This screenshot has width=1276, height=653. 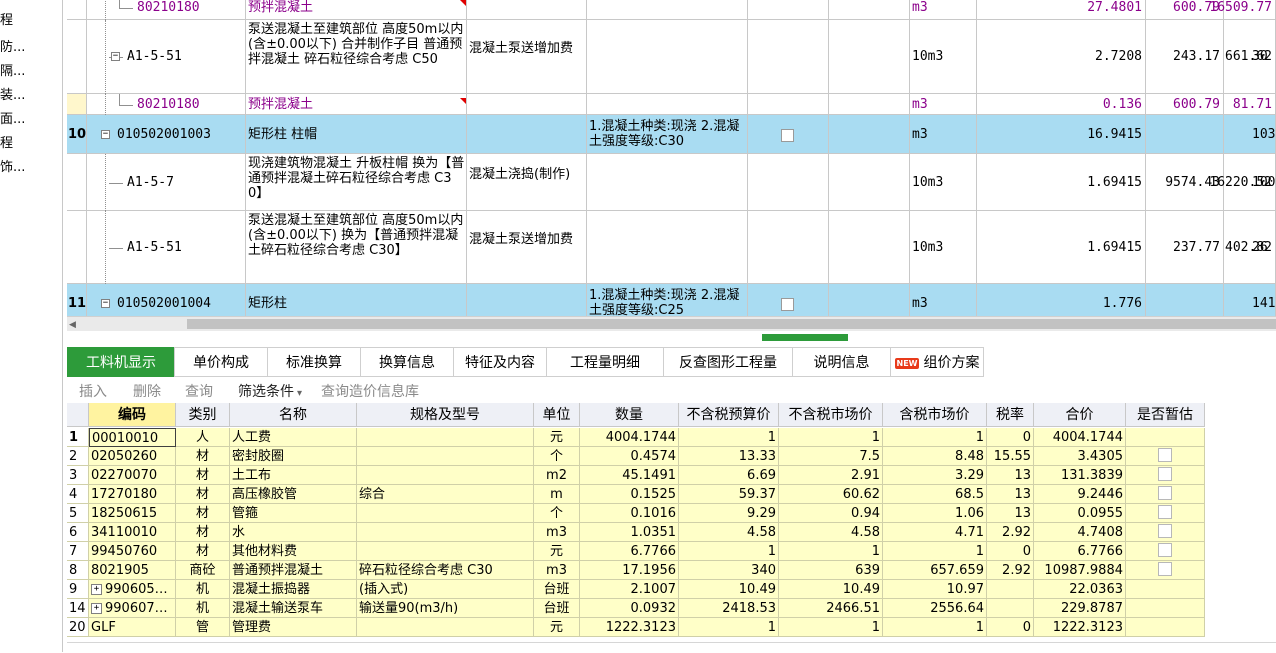 What do you see at coordinates (935, 415) in the screenshot?
I see `column-header-8: 含税市场价` at bounding box center [935, 415].